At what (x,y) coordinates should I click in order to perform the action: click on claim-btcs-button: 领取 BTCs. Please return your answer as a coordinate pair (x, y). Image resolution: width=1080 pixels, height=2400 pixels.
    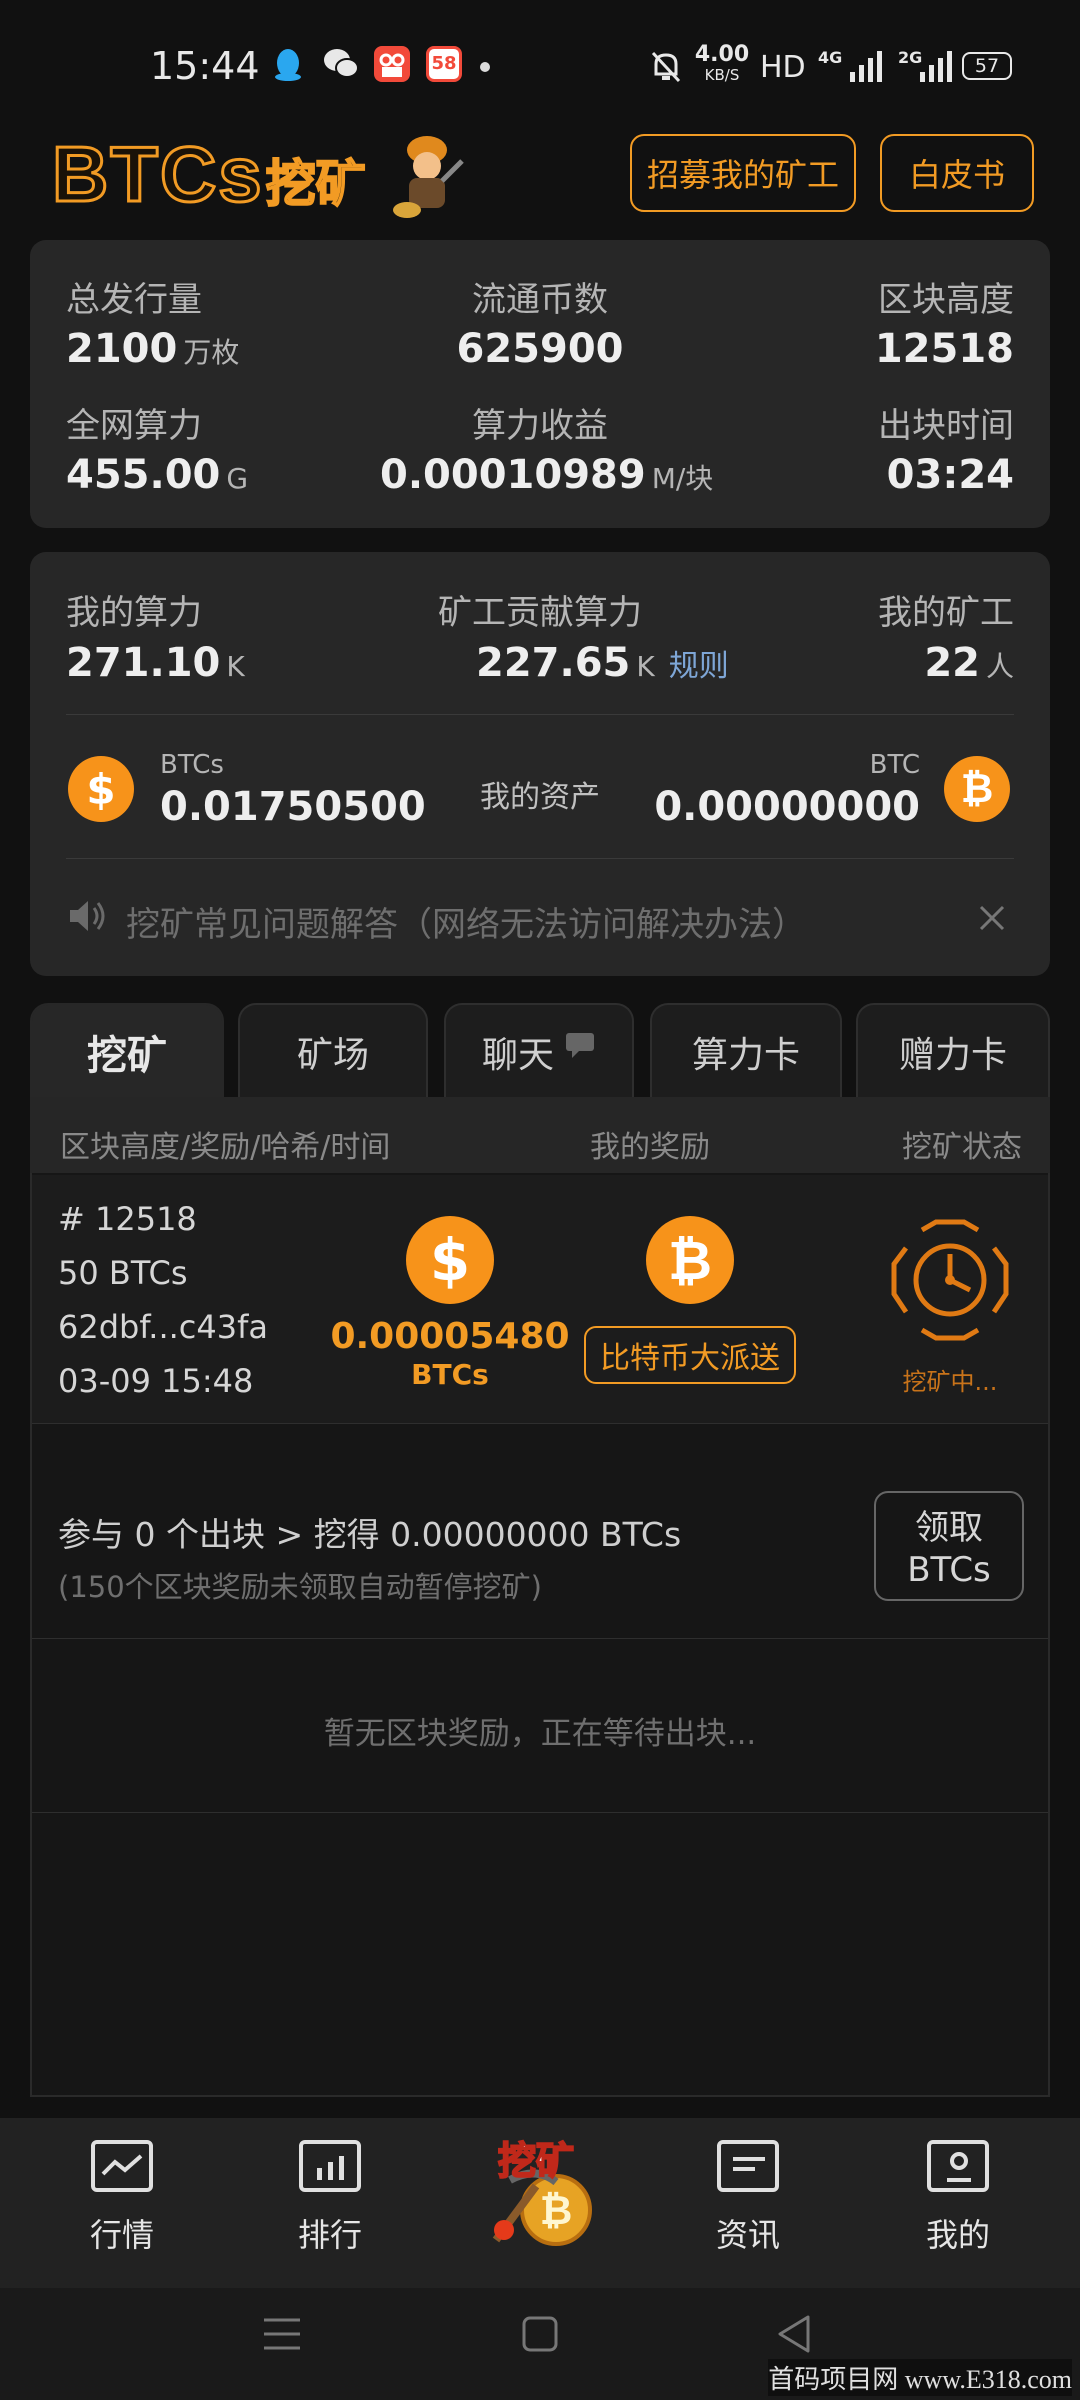
    Looking at the image, I should click on (949, 1546).